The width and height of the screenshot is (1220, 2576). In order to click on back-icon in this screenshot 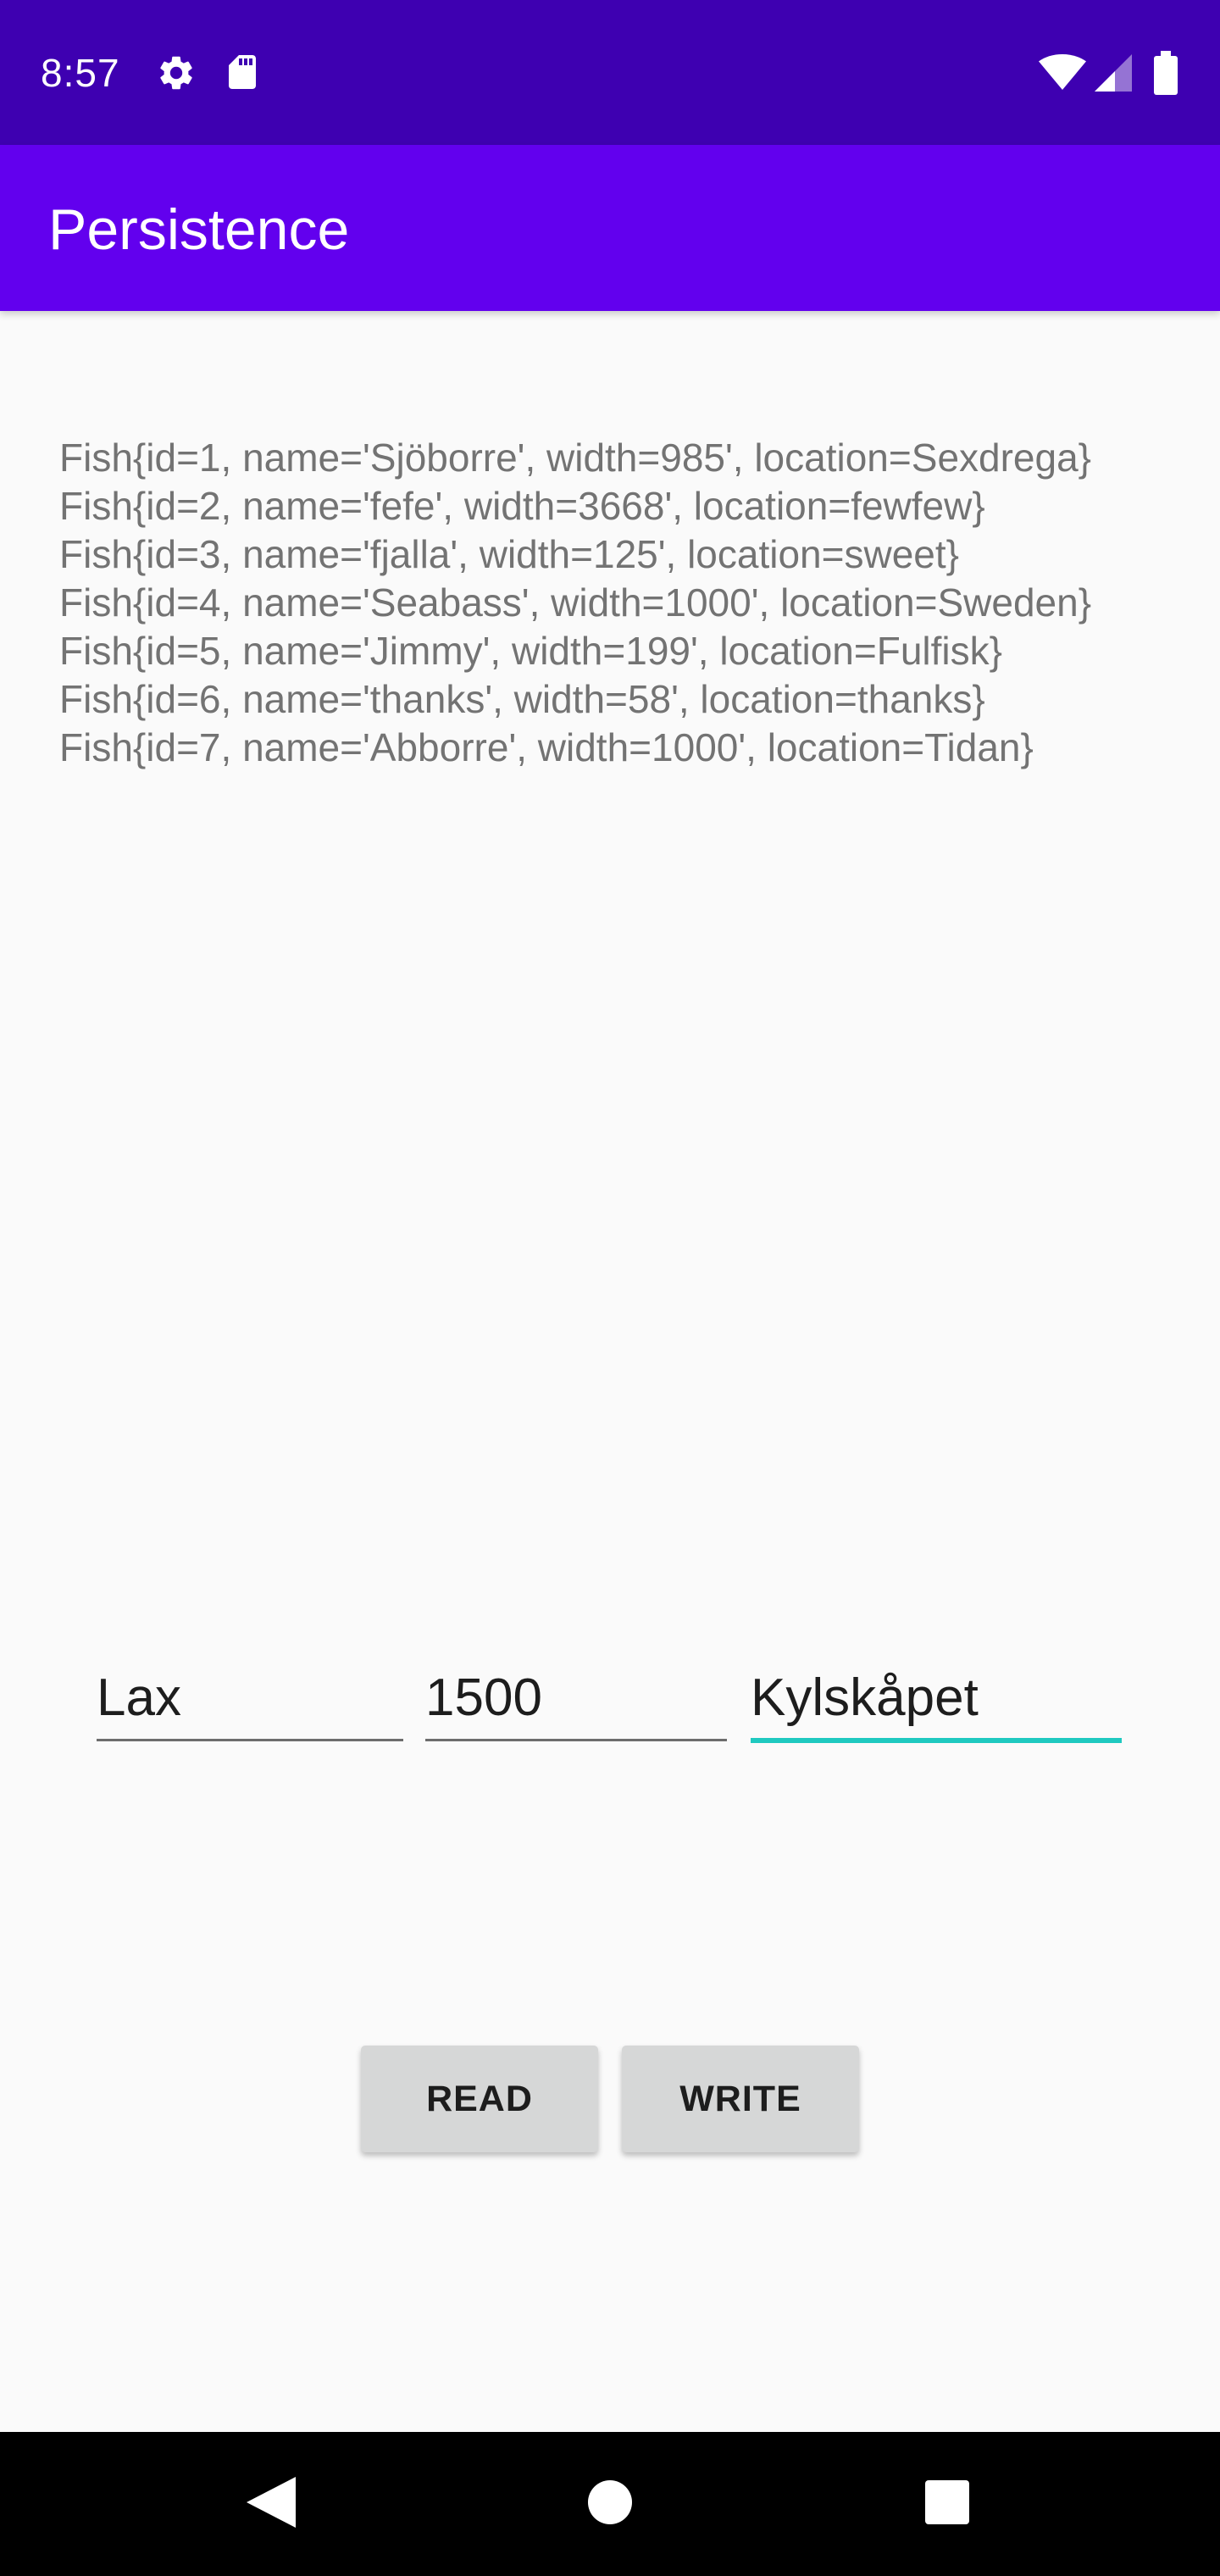, I will do `click(271, 2504)`.